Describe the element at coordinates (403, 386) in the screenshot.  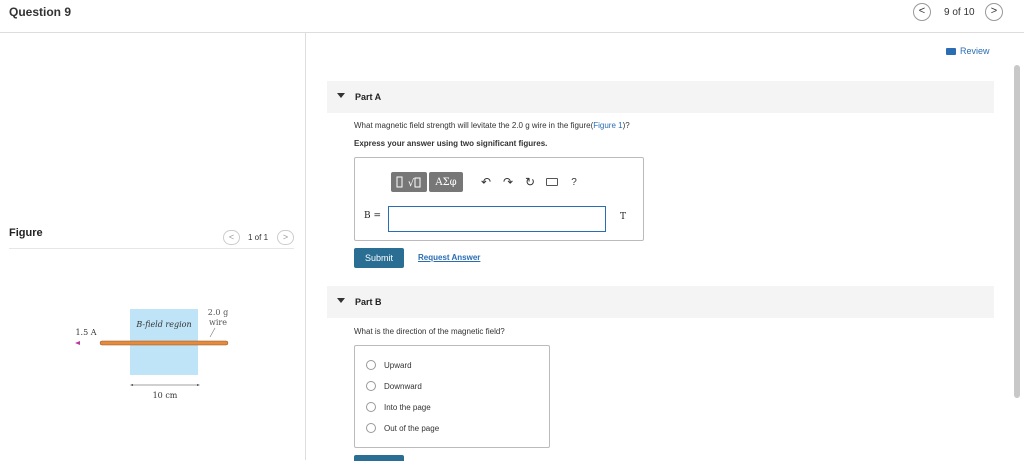
I see `choice-label: Downward` at that location.